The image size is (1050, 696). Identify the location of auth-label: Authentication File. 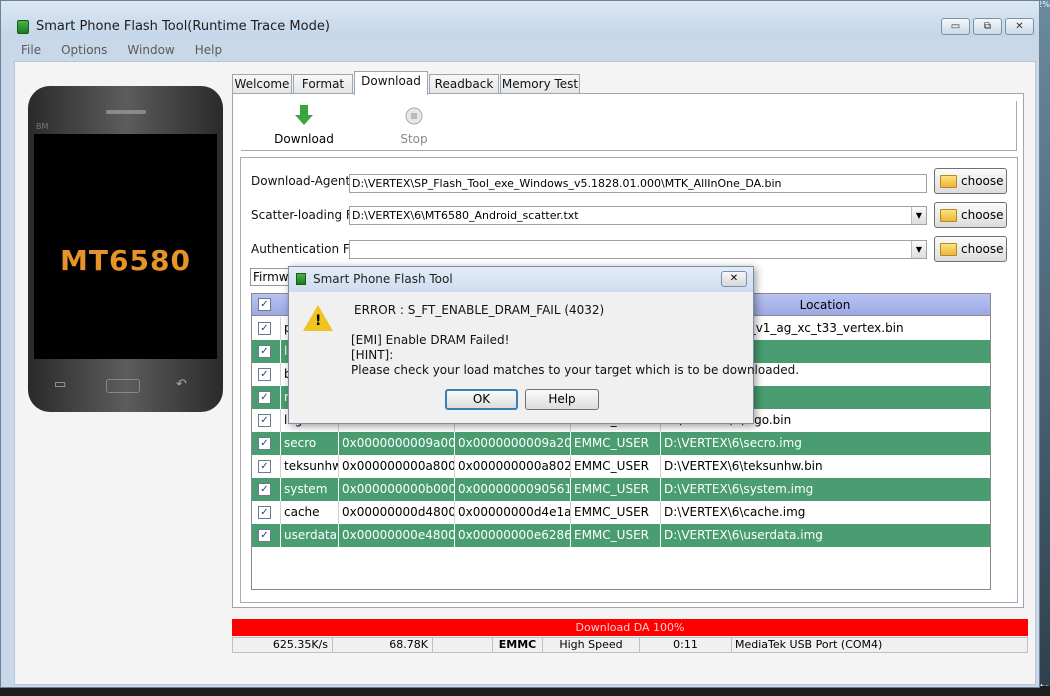
(307, 249).